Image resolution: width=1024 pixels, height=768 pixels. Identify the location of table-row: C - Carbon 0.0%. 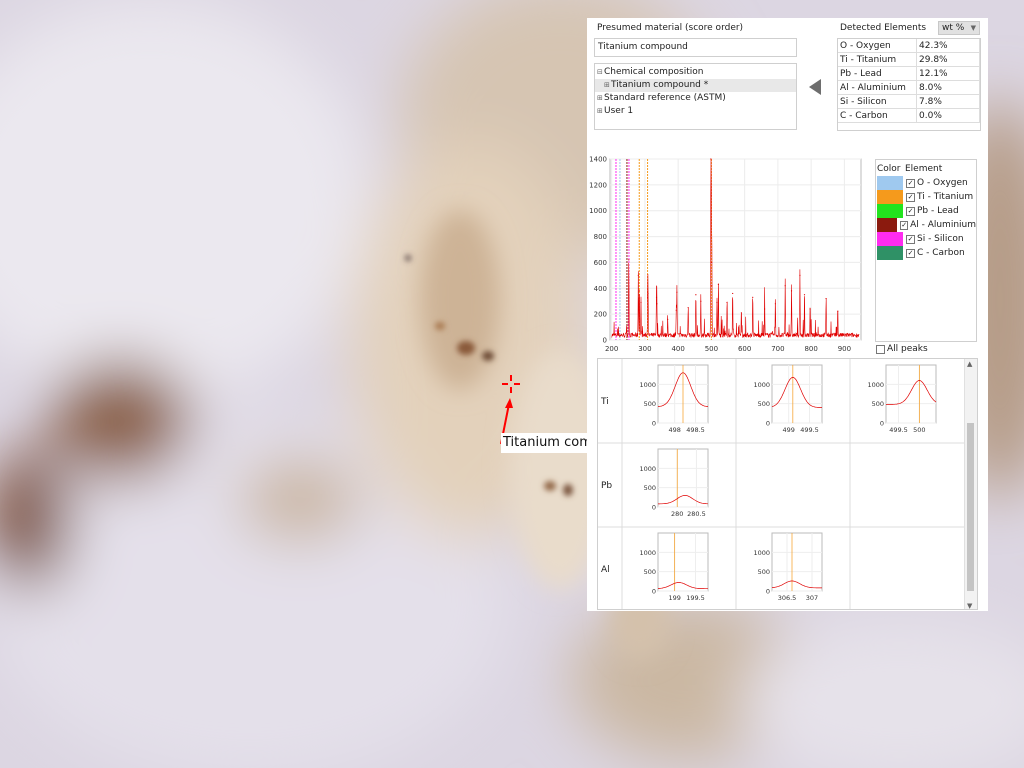
(909, 115).